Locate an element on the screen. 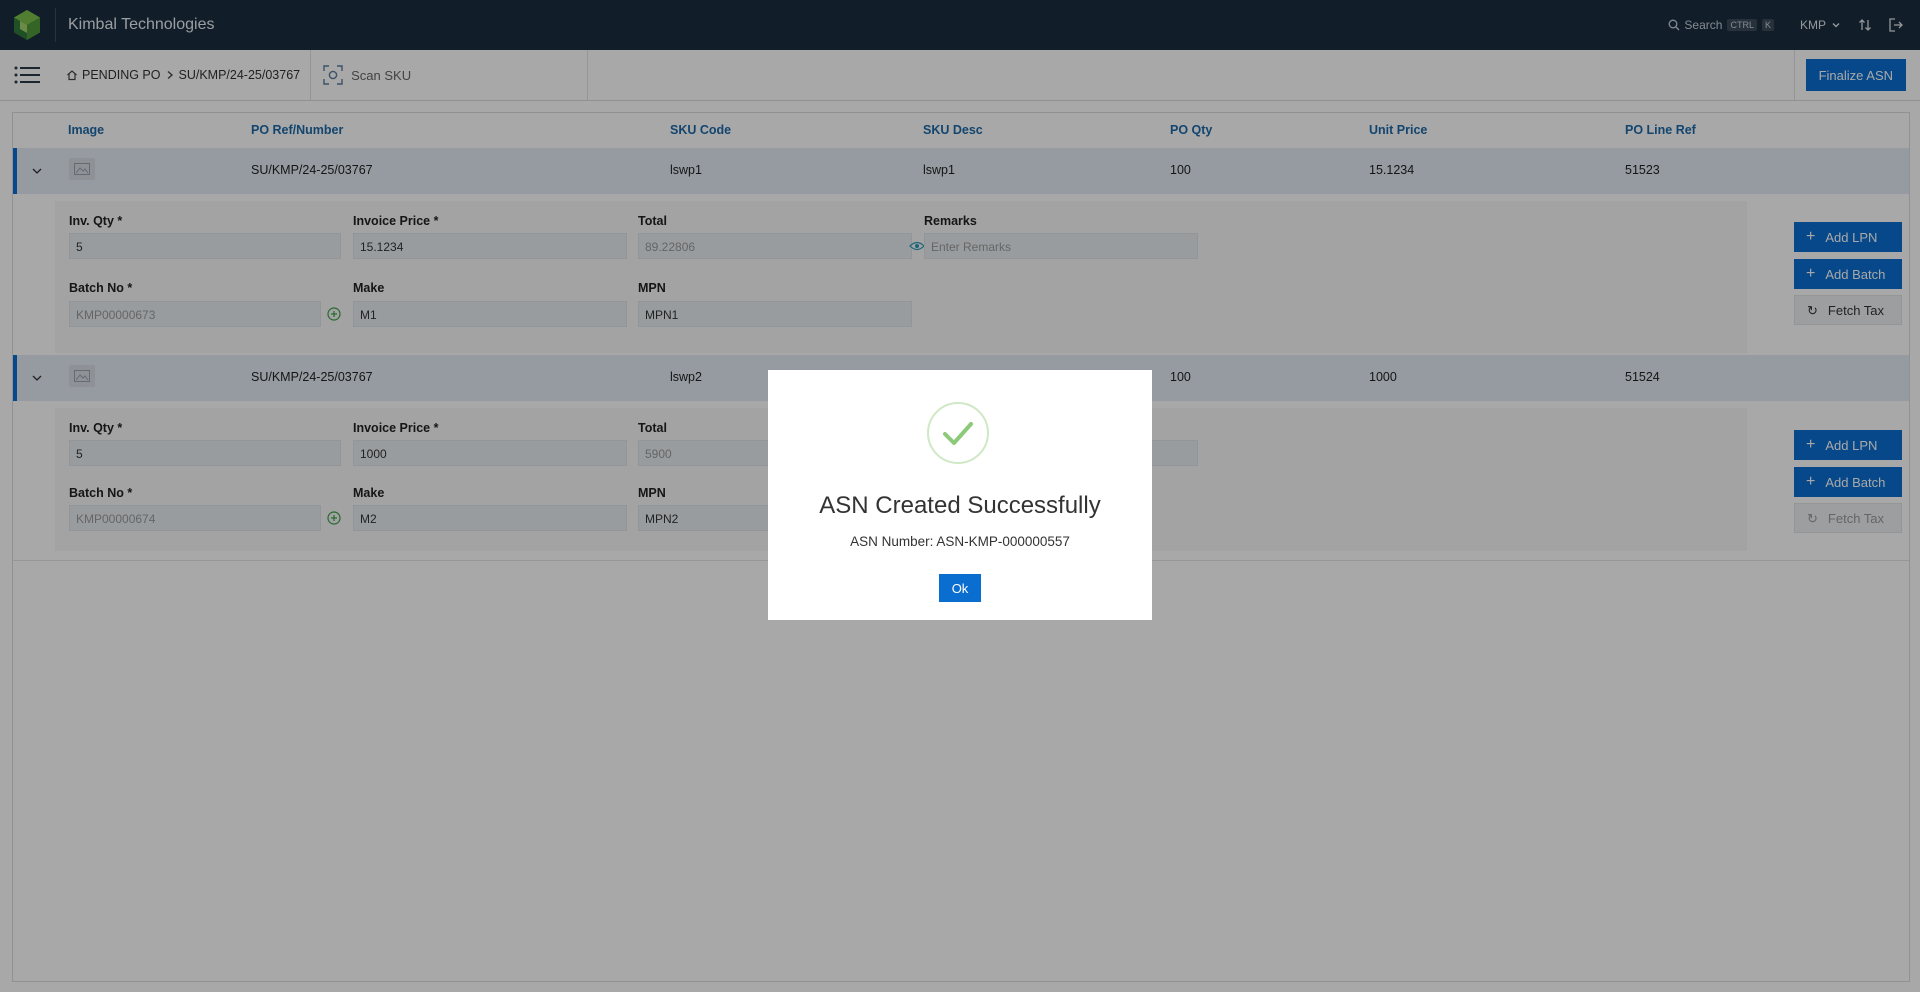 The image size is (1920, 992). success-dialog: ASN Created Successfully ASN Number is located at coordinates (960, 495).